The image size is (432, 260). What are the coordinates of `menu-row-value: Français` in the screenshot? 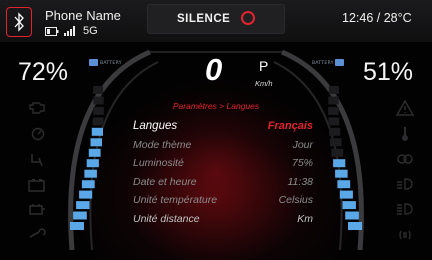 It's located at (290, 126).